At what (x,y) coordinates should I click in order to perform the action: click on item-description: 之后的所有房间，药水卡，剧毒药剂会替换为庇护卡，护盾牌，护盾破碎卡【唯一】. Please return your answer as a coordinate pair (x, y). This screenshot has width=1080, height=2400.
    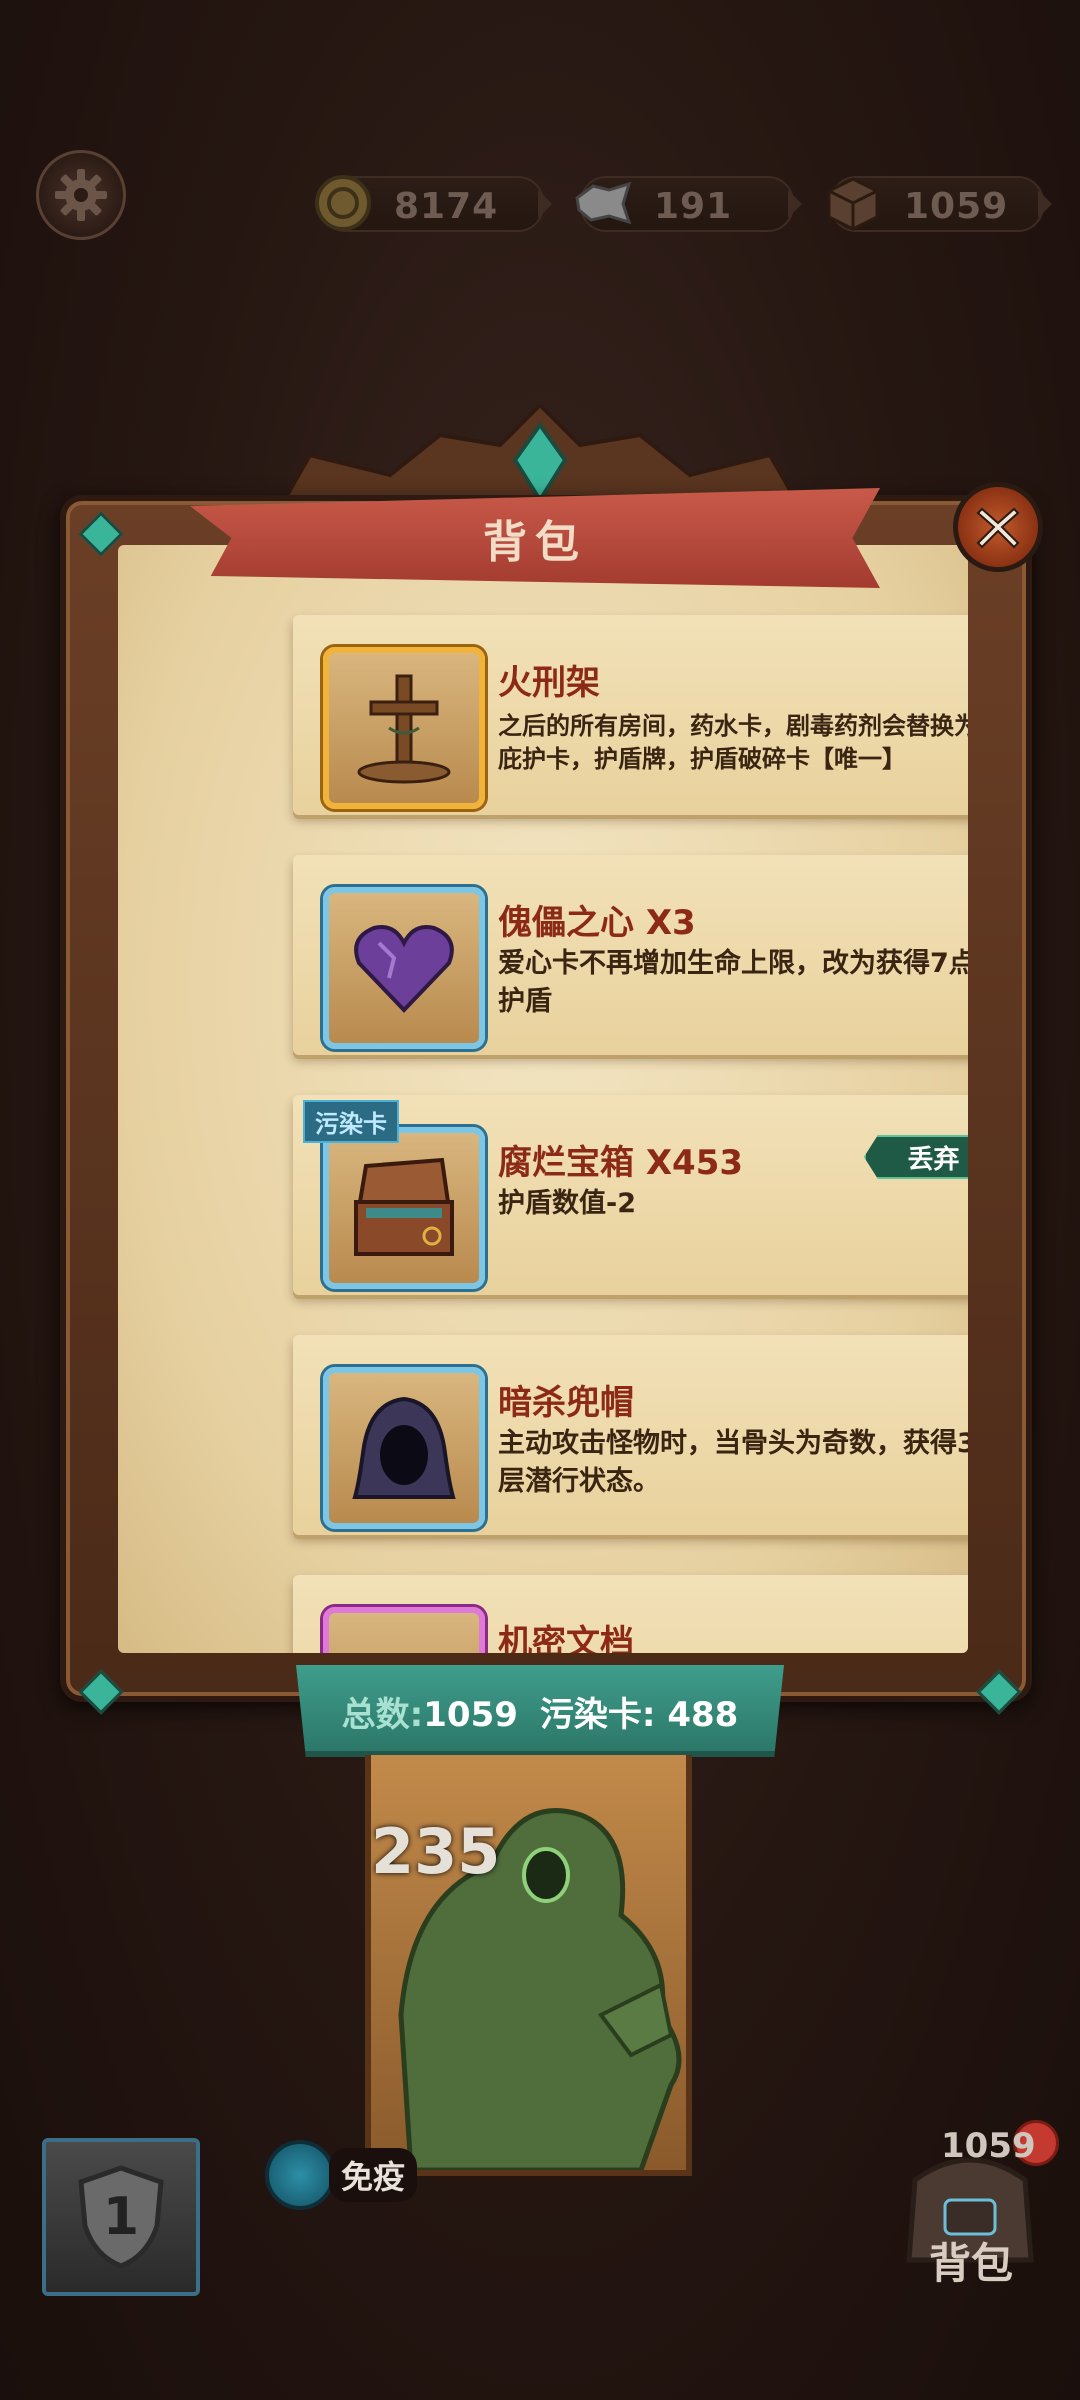
    Looking at the image, I should click on (733, 742).